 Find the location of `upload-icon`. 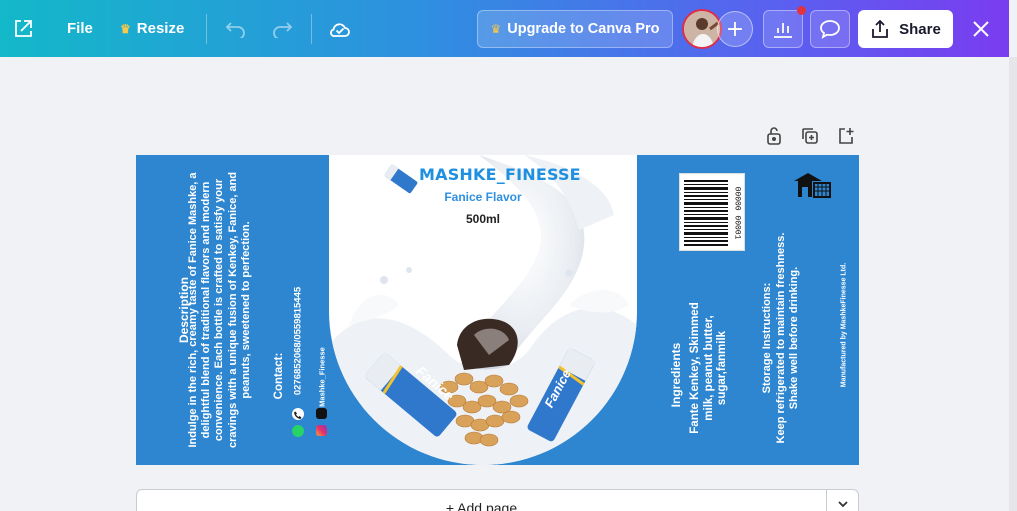

upload-icon is located at coordinates (880, 28).